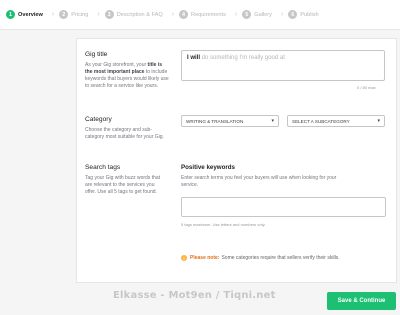 The height and width of the screenshot is (315, 400). I want to click on desc-text: As your Gig storefront, your, so click(116, 65).